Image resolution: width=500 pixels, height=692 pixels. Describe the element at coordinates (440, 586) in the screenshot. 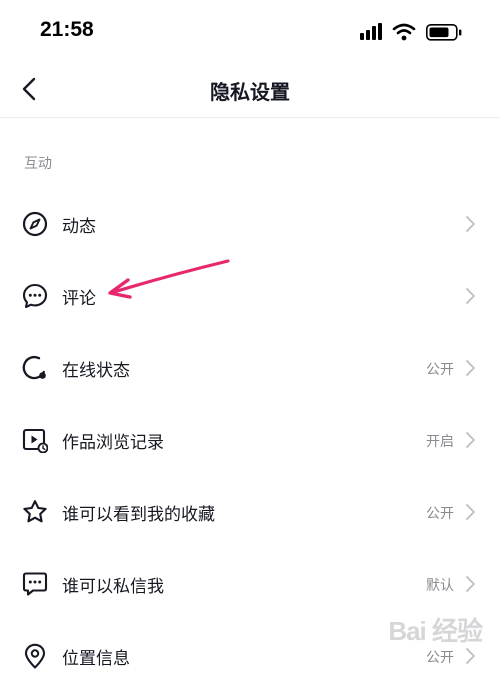

I see `item-value: 默认` at that location.